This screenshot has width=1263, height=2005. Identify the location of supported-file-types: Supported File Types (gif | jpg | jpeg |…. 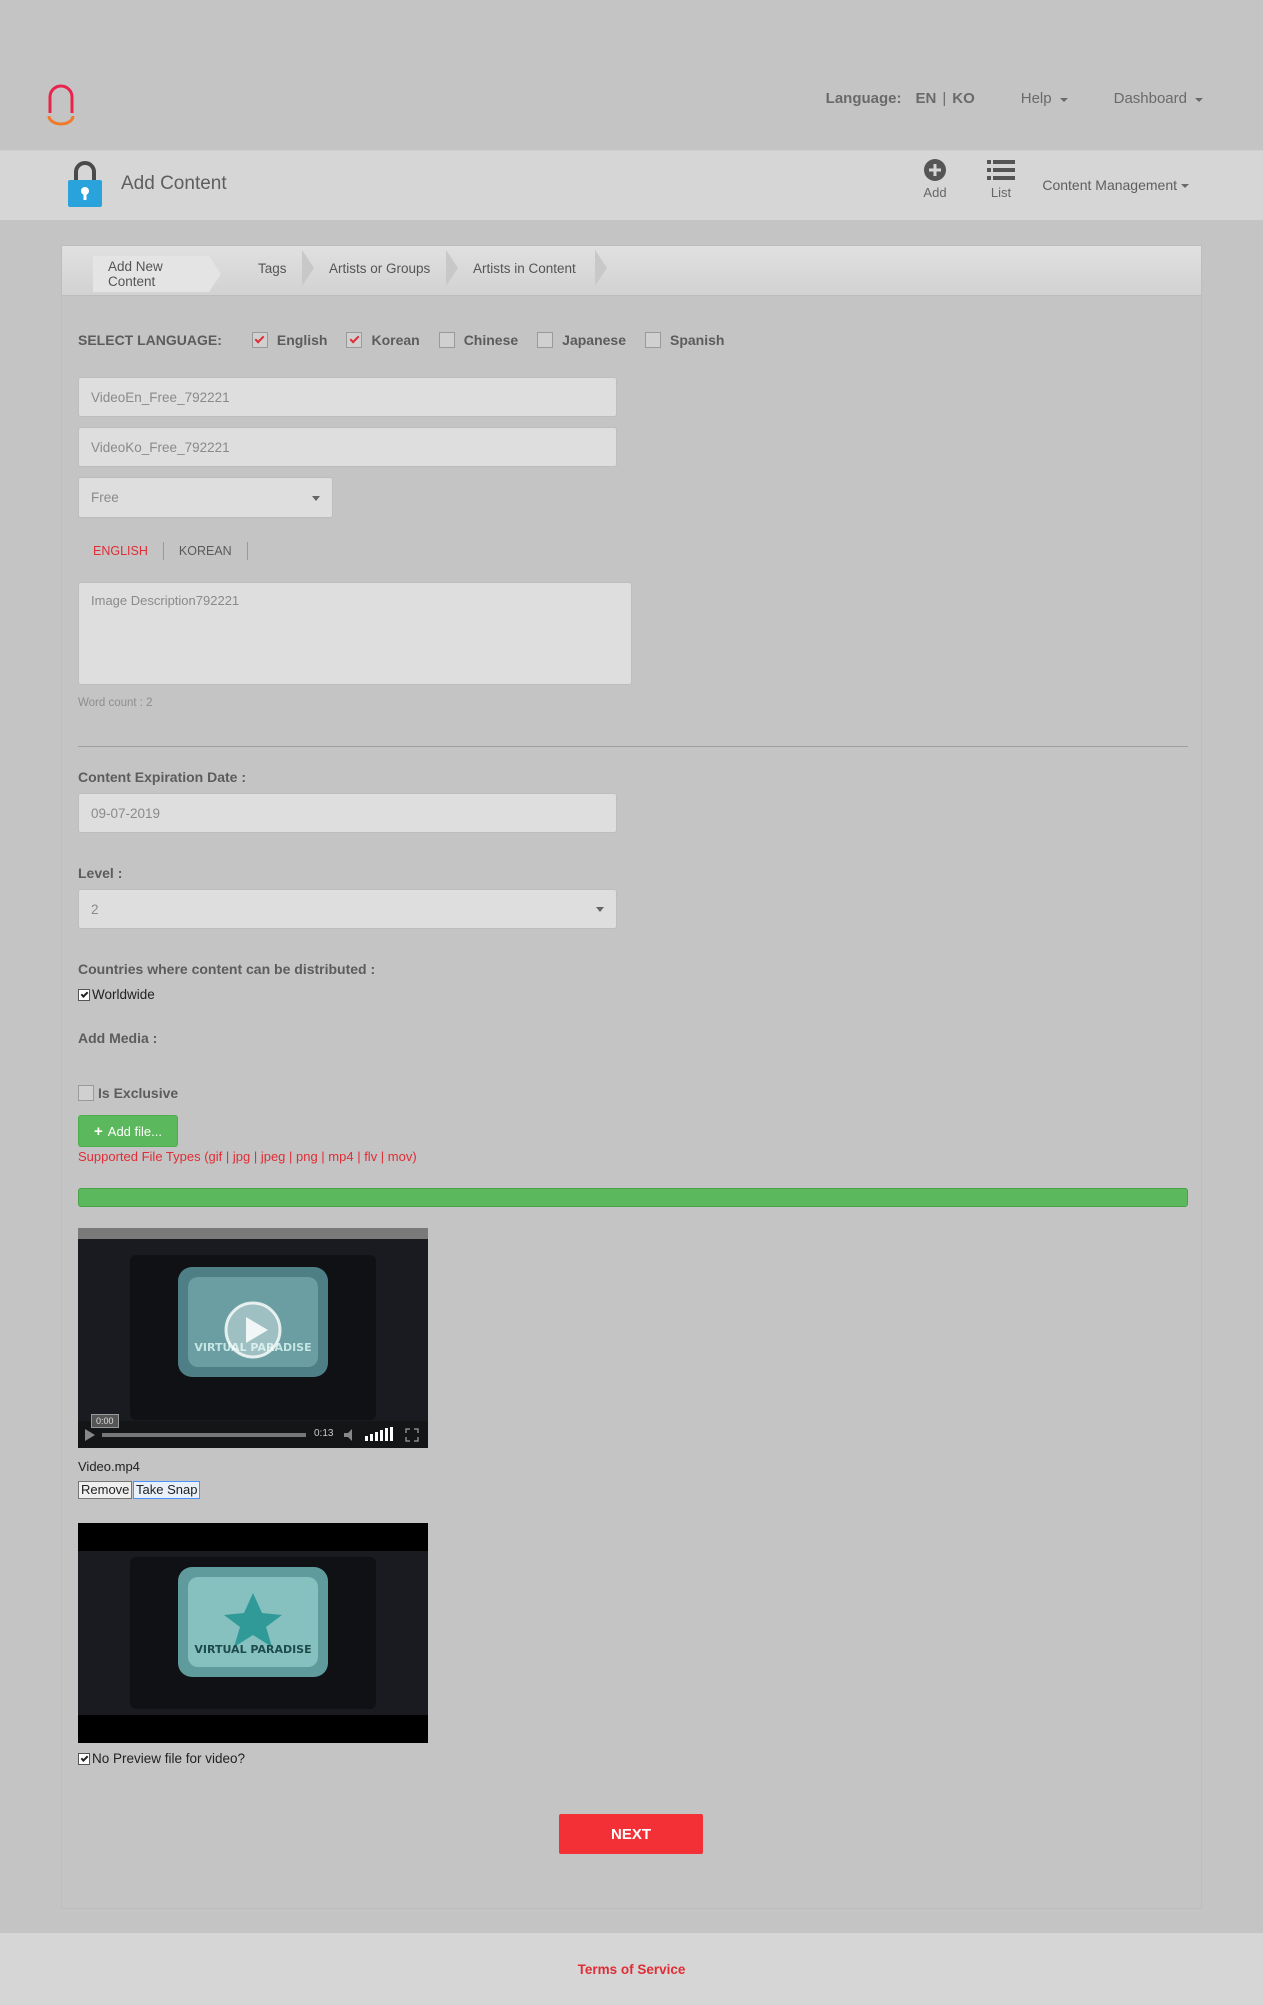
(247, 1156).